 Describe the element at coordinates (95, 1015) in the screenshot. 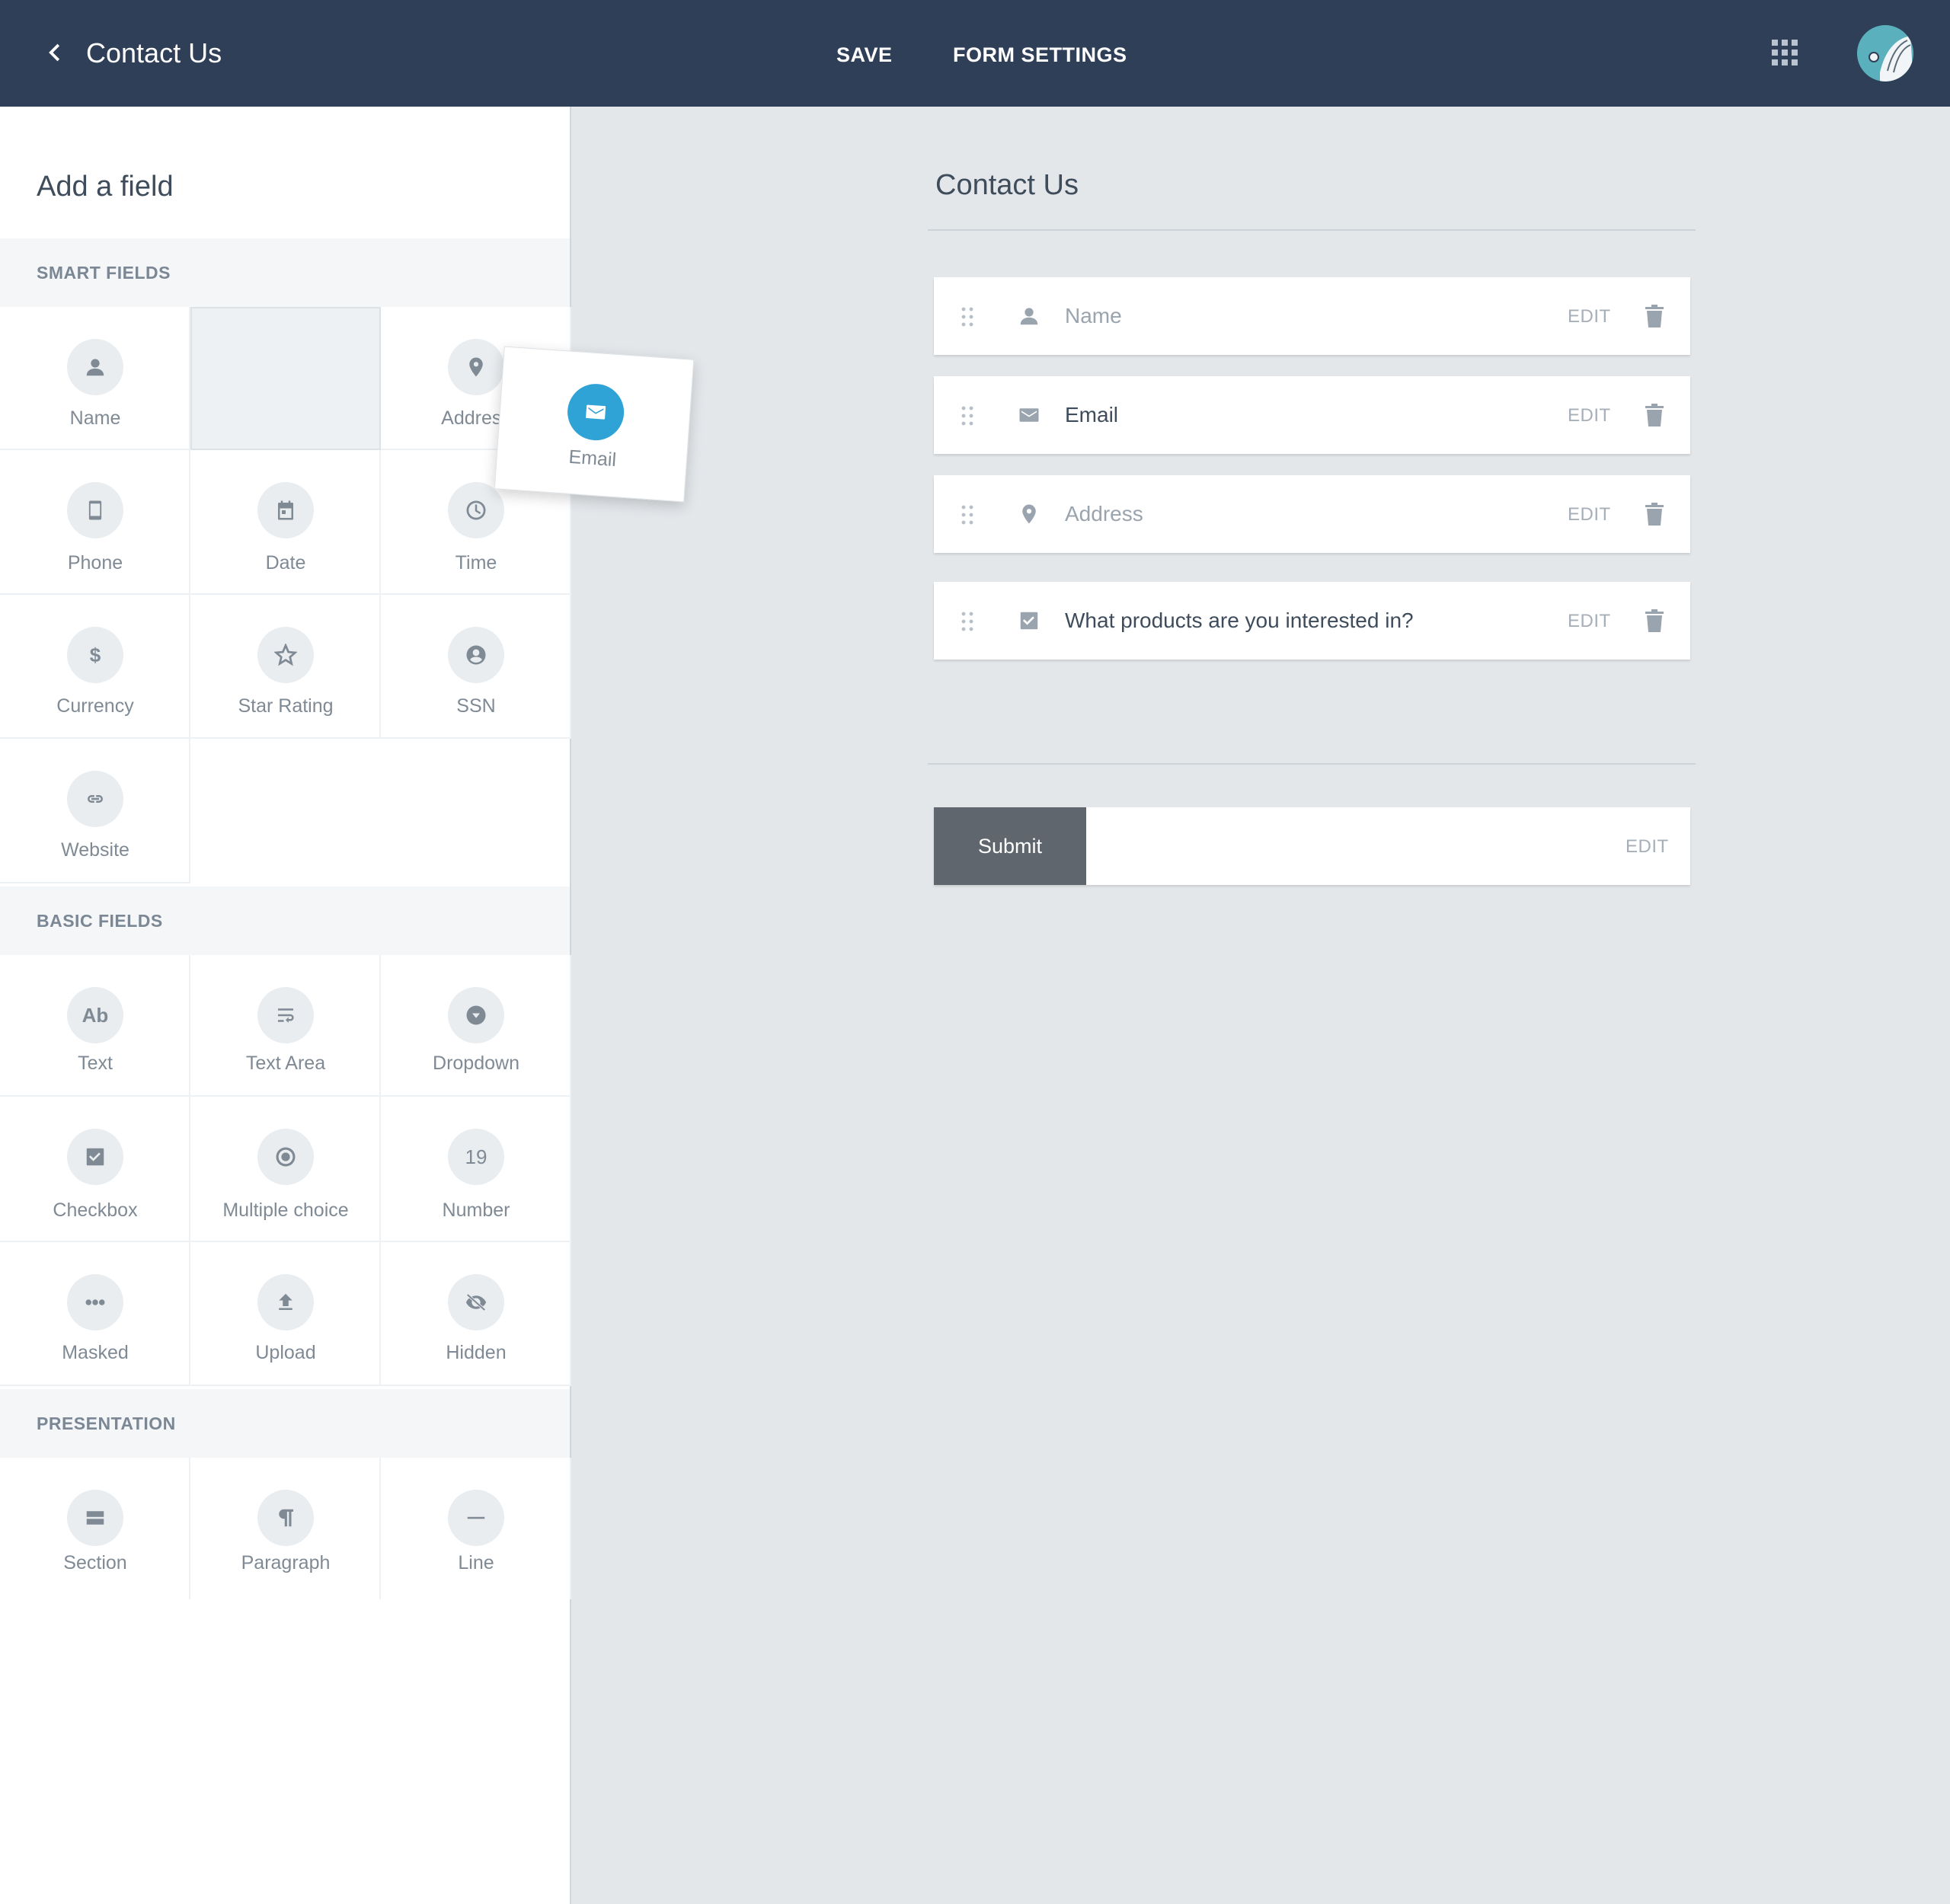

I see `text-icon: Ab` at that location.